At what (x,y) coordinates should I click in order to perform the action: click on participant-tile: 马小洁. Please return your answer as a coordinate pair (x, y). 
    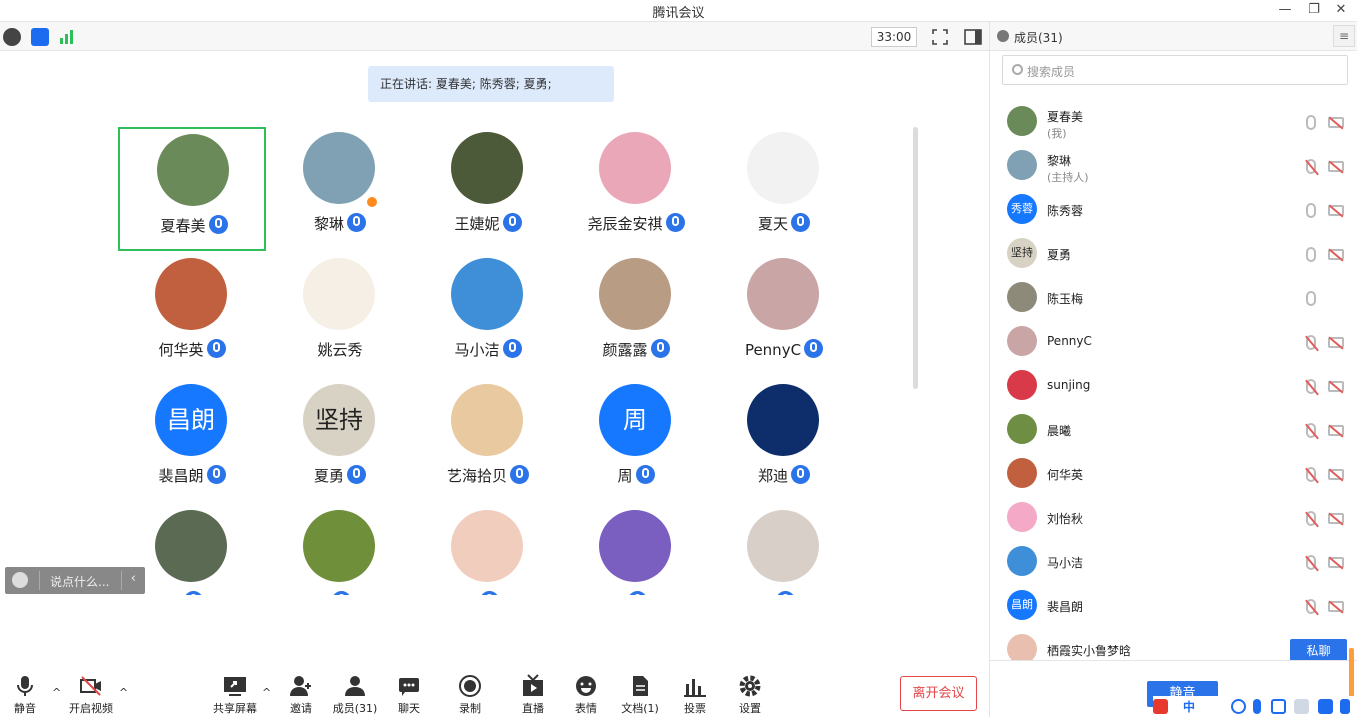
    Looking at the image, I should click on (488, 315).